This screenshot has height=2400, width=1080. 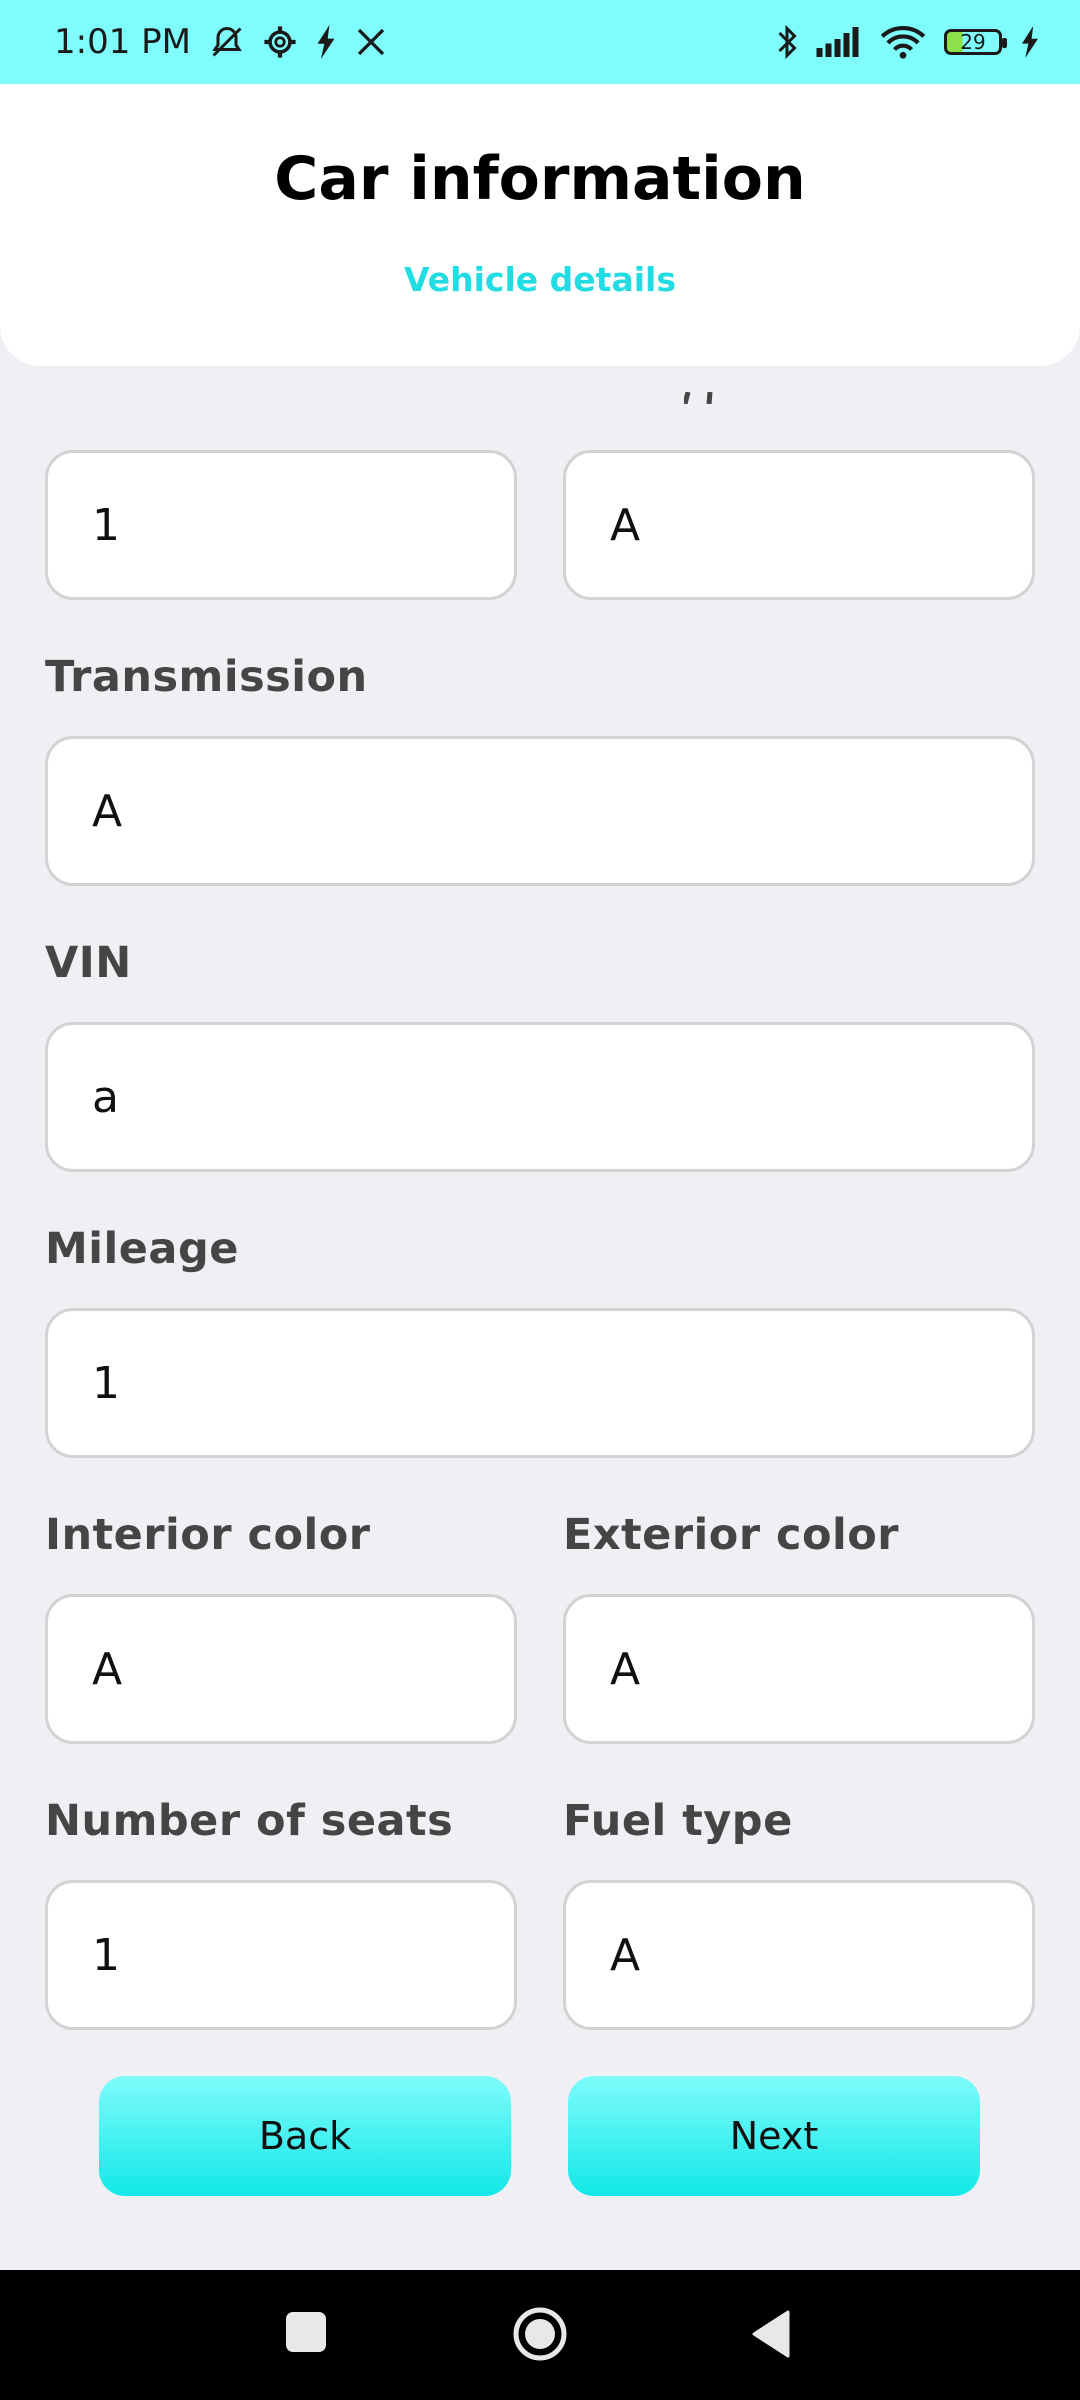 I want to click on transmission-field: A, so click(x=540, y=811).